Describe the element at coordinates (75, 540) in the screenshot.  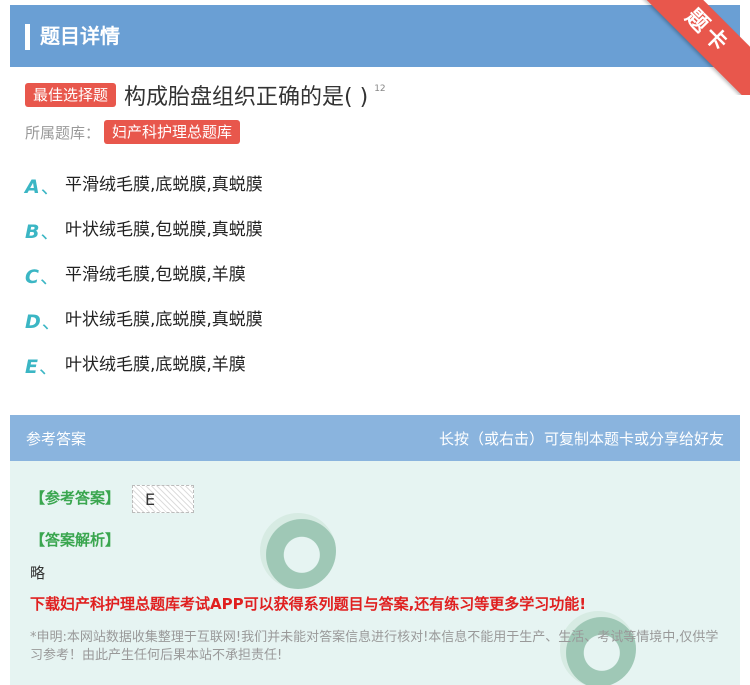
I see `explanation-label: 【答案解析】` at that location.